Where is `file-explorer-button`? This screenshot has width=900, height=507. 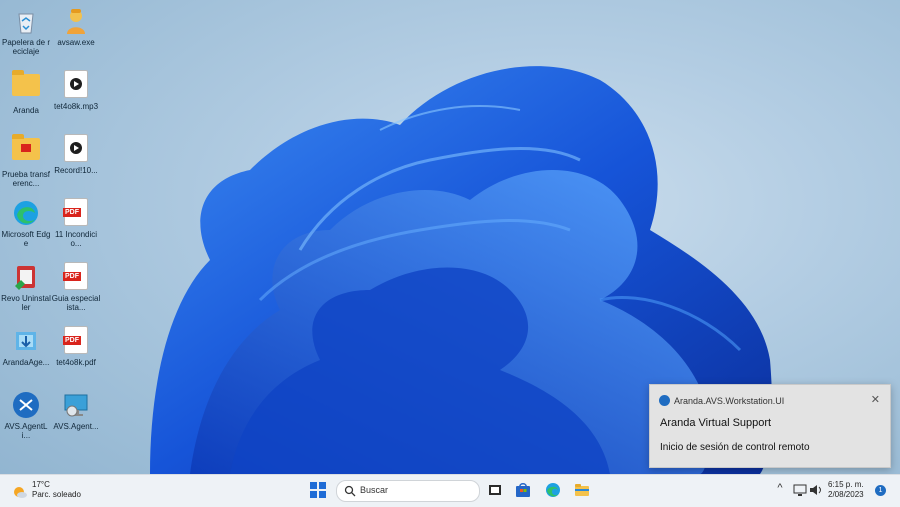
file-explorer-button is located at coordinates (582, 490).